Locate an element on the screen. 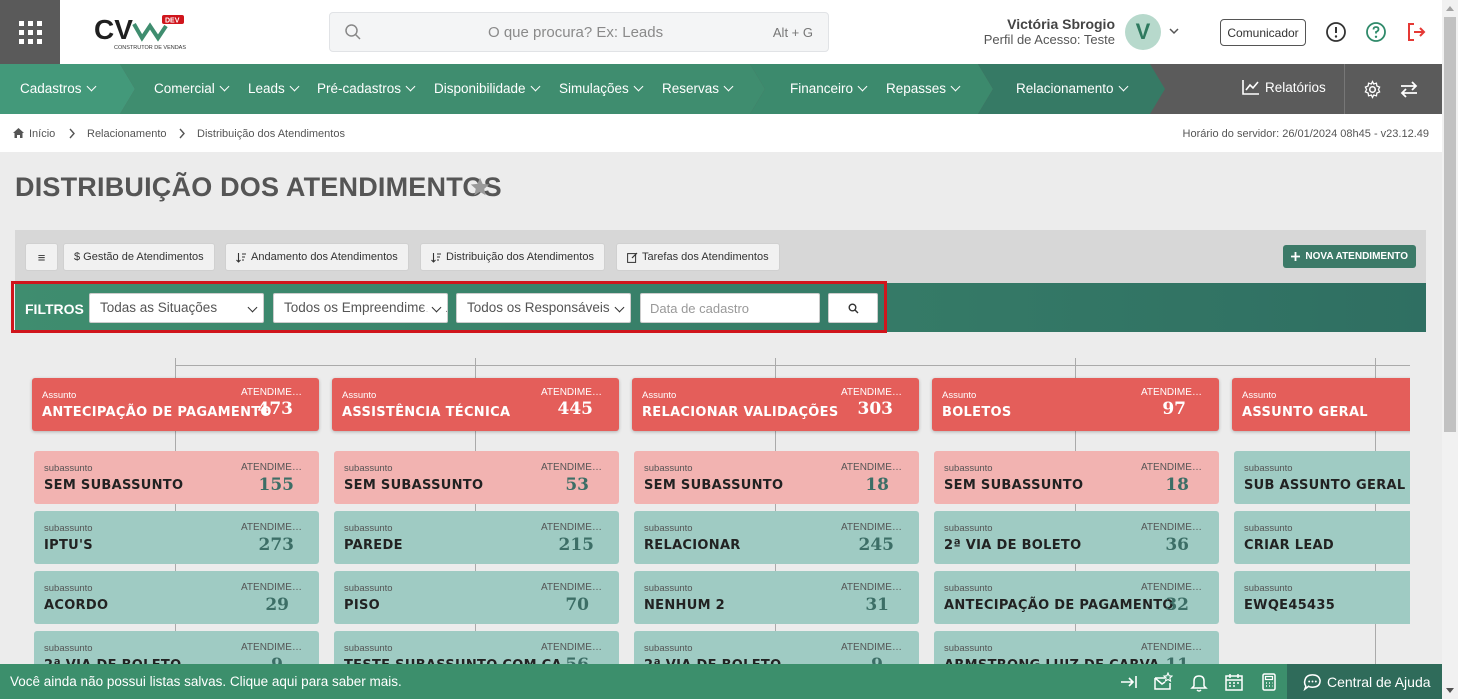  swap-icon is located at coordinates (1409, 89).